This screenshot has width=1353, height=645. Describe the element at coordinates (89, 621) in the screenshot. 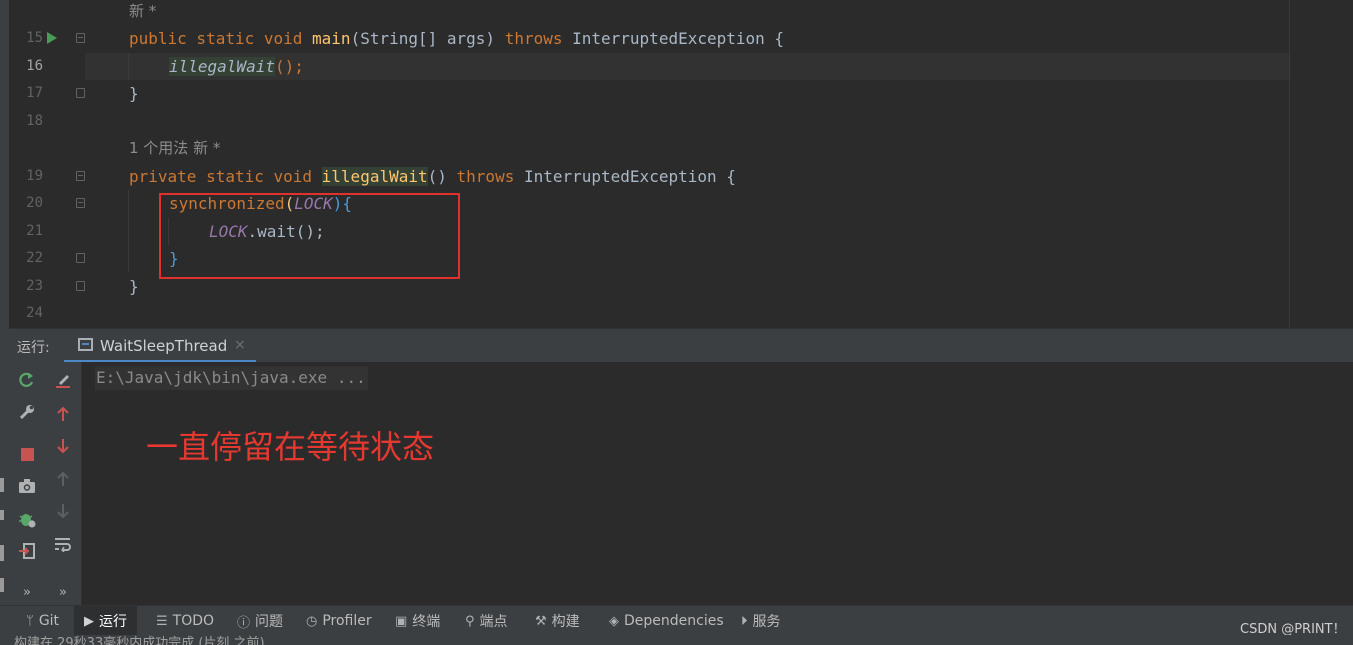

I see `run-icon: ▶` at that location.